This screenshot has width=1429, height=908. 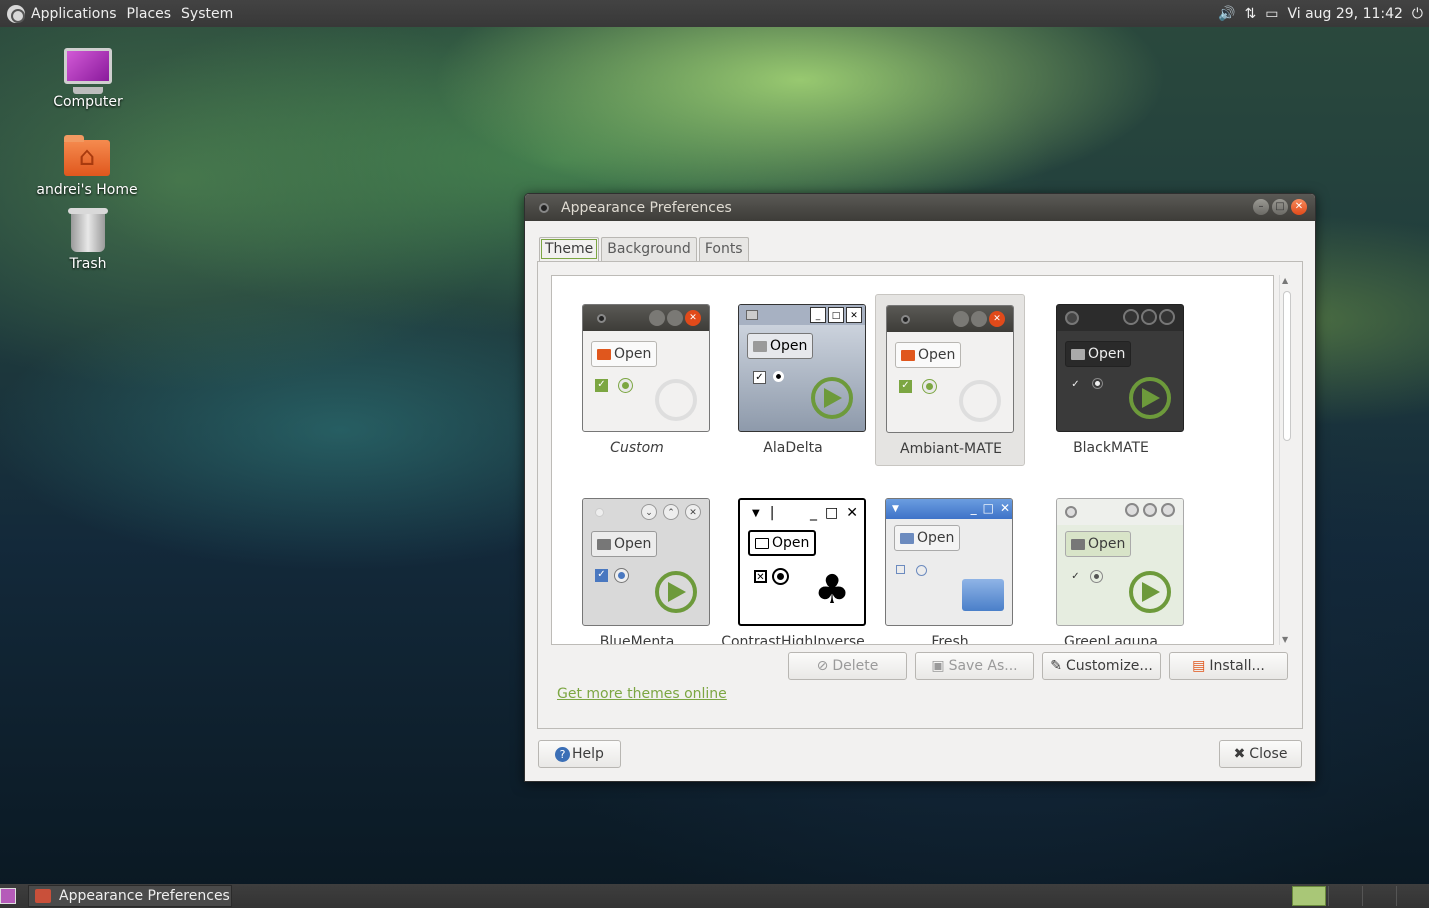 I want to click on theme-item-fresh: ▼ _ □ ✕ Open Fresh, so click(x=950, y=566).